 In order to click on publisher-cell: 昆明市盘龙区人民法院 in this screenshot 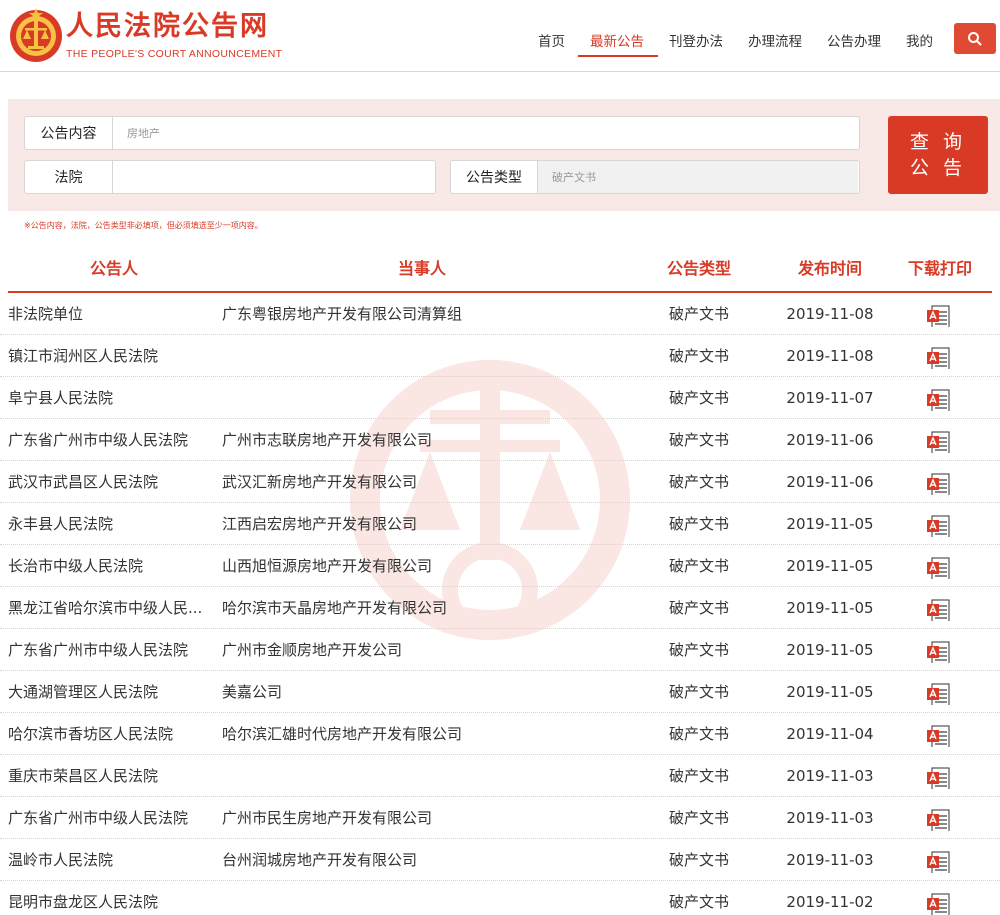, I will do `click(110, 898)`.